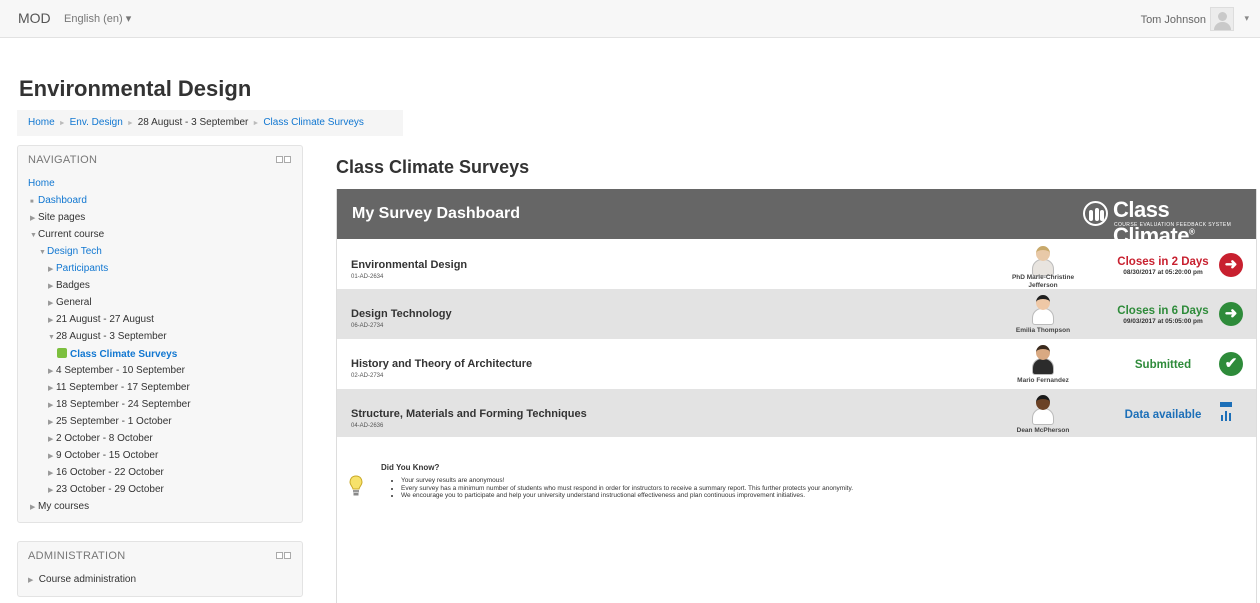 Image resolution: width=1260 pixels, height=603 pixels. Describe the element at coordinates (1222, 16) in the screenshot. I see `avatar-head-shape` at that location.